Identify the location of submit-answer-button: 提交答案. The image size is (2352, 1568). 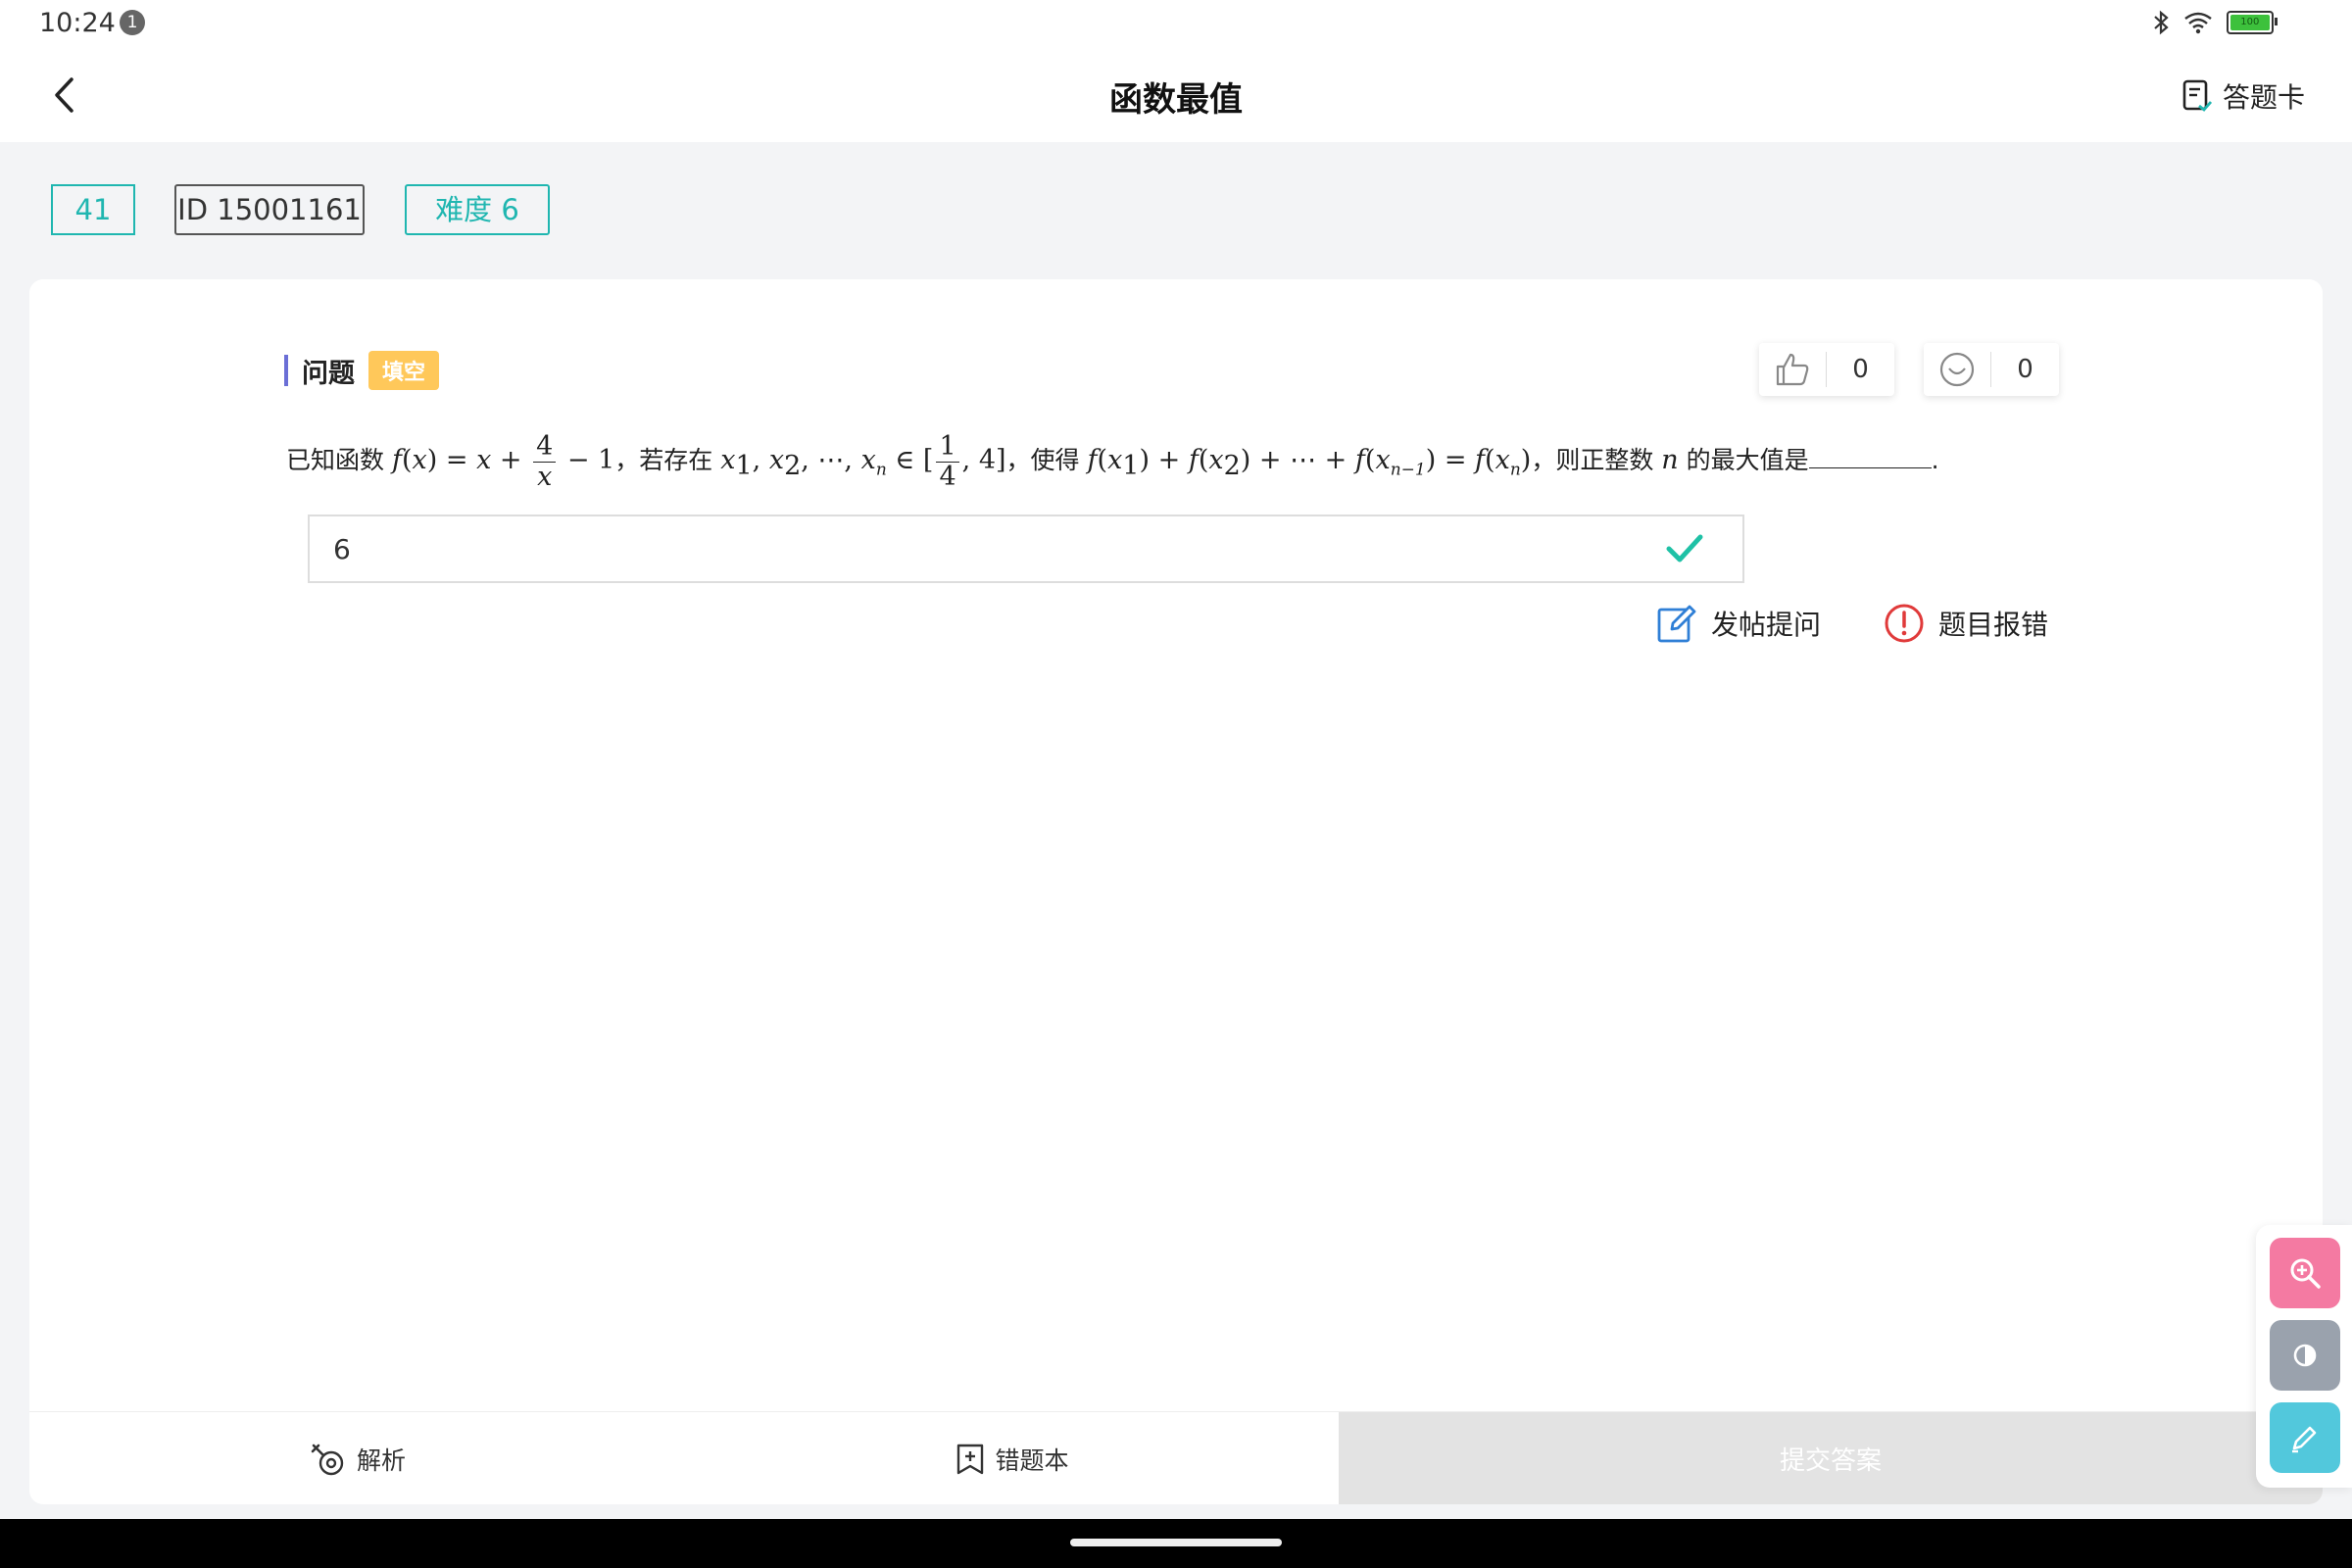
(1831, 1458).